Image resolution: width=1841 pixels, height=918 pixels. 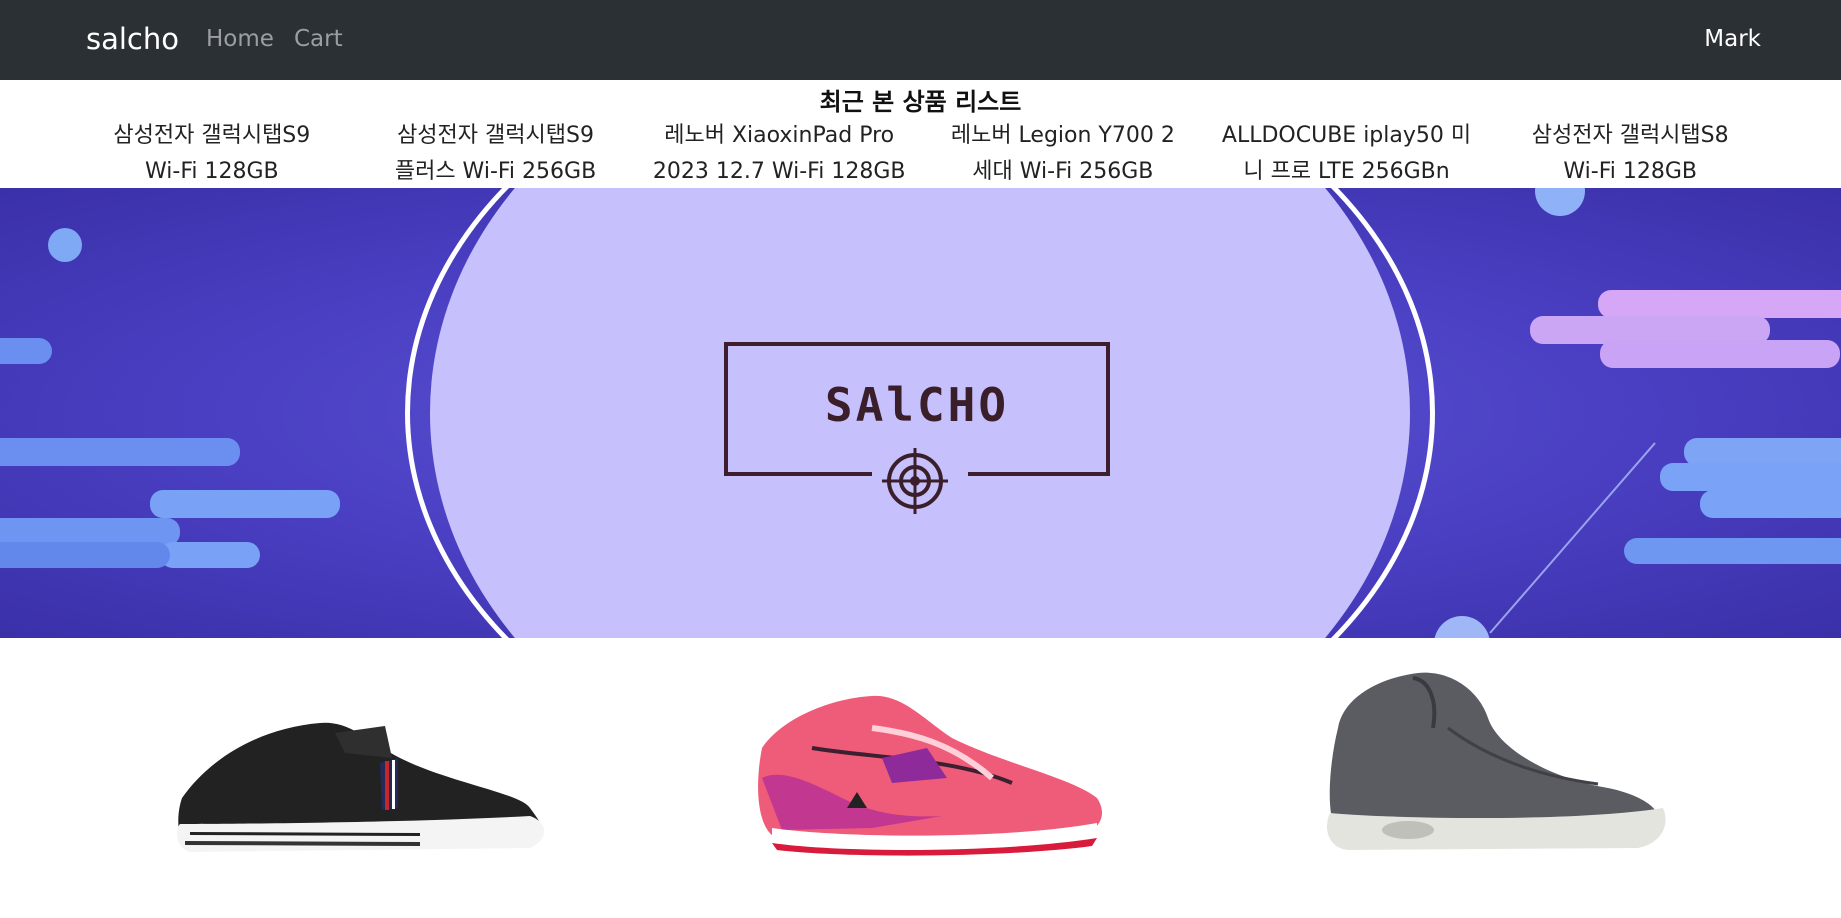 What do you see at coordinates (495, 171) in the screenshot?
I see `recent-product-name-line2: 플러스 Wi-Fi 256GB` at bounding box center [495, 171].